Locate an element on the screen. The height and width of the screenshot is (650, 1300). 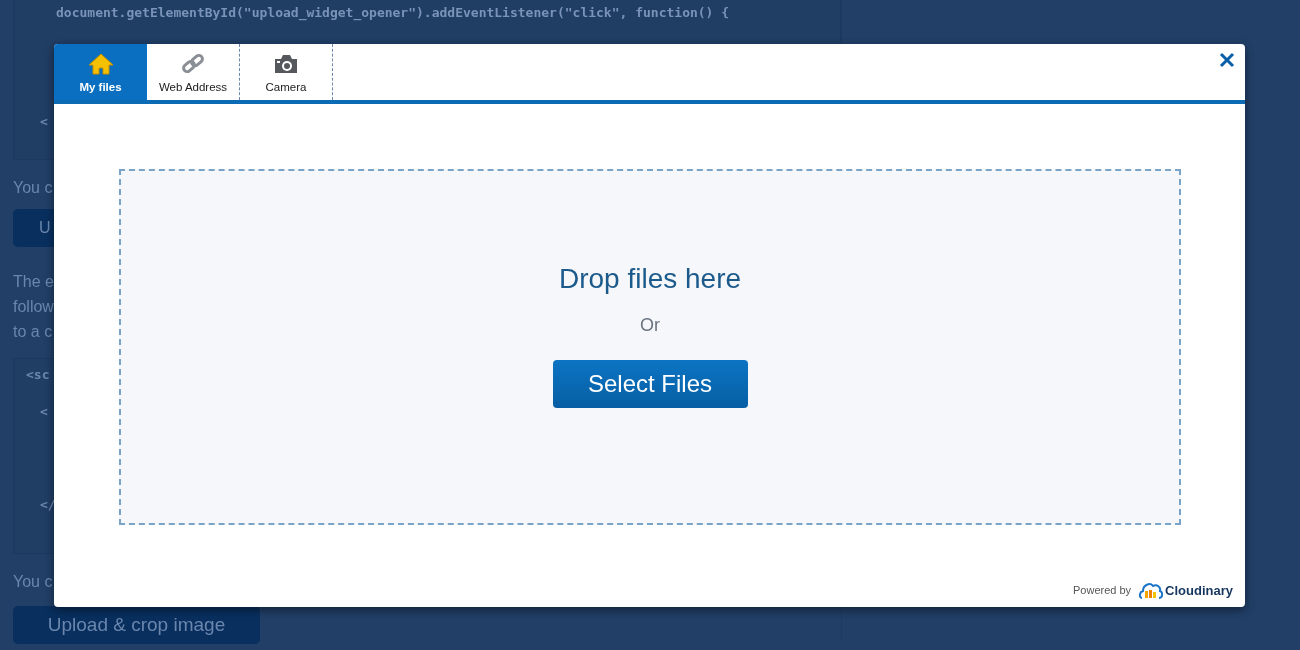
paragraph-line: The e is located at coordinates (33, 282).